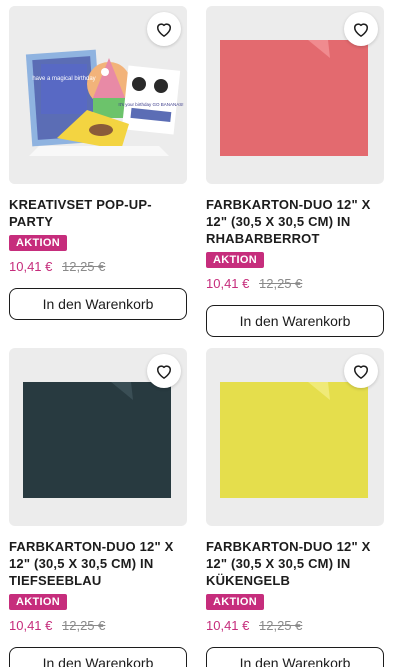  I want to click on kit-card-text-2: It's your birthday GO BANANAS!, so click(150, 104).